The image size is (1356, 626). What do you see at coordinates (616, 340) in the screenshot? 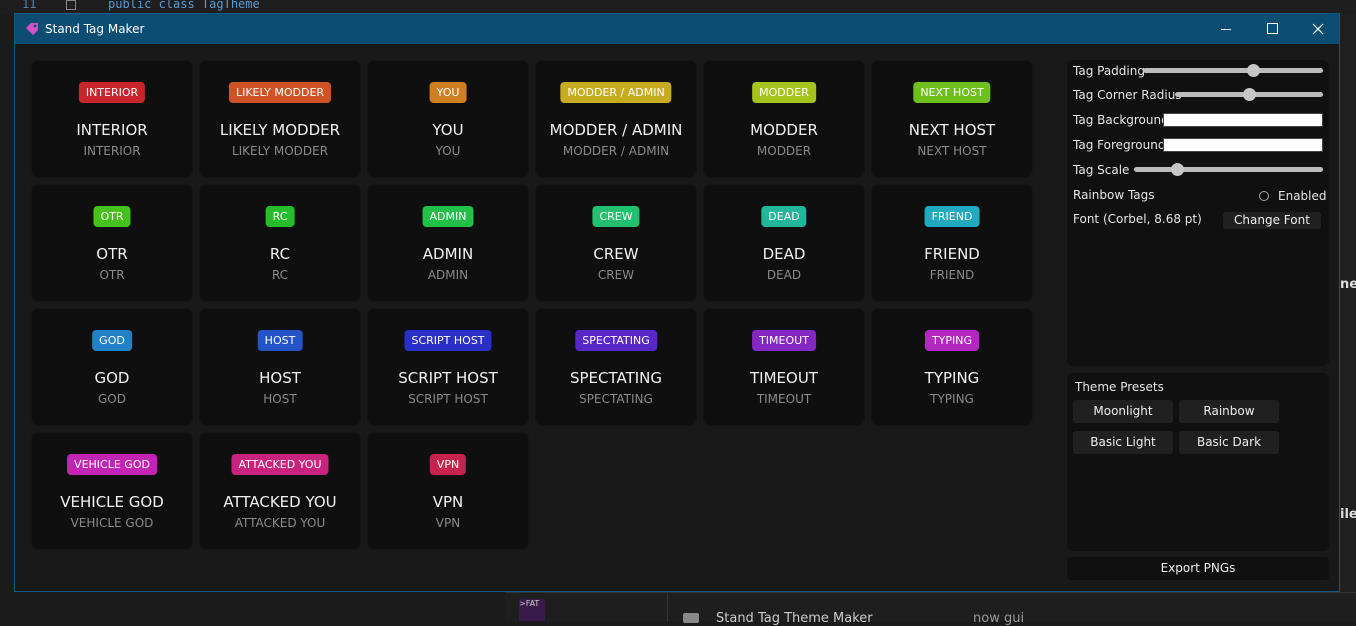
I see `tag-badge: SPECTATING` at bounding box center [616, 340].